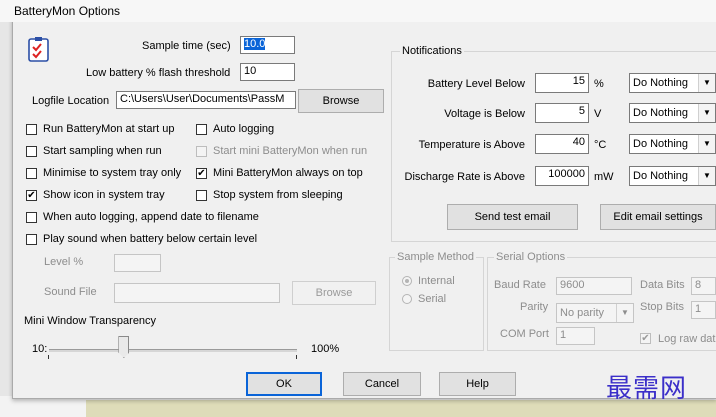  I want to click on transparency-max-label: 100%, so click(325, 349).